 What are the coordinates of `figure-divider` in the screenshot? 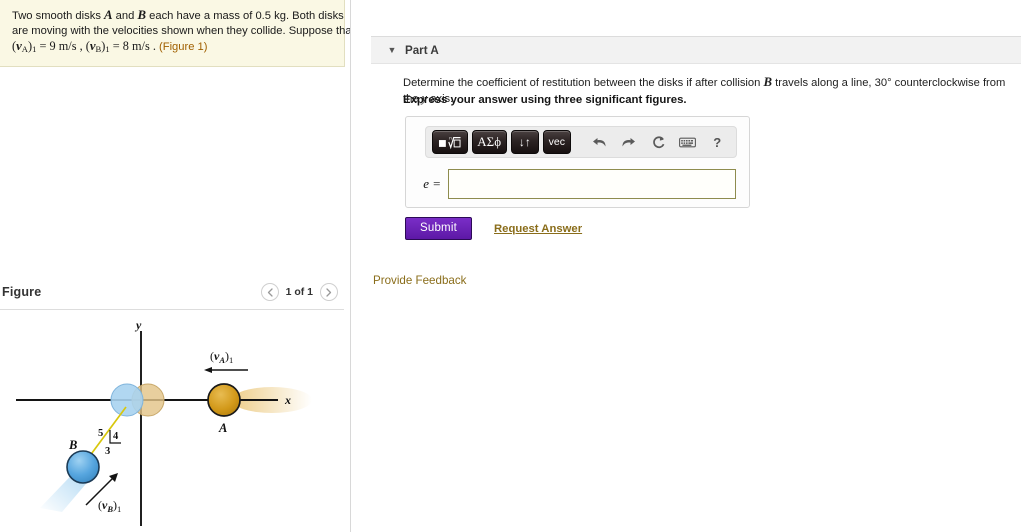 It's located at (172, 309).